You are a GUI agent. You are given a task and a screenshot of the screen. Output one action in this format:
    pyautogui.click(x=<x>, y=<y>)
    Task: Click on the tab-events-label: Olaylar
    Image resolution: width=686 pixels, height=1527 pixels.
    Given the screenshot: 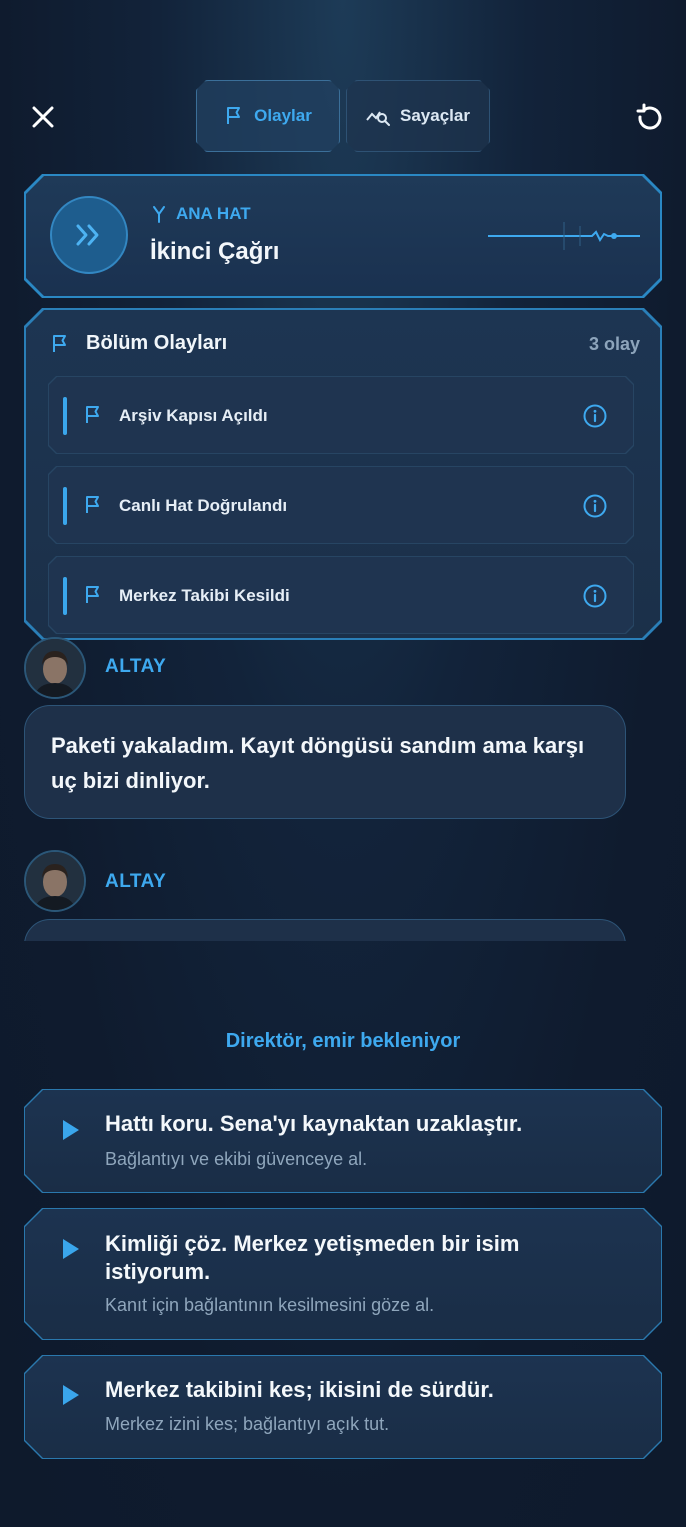 What is the action you would take?
    pyautogui.click(x=283, y=115)
    